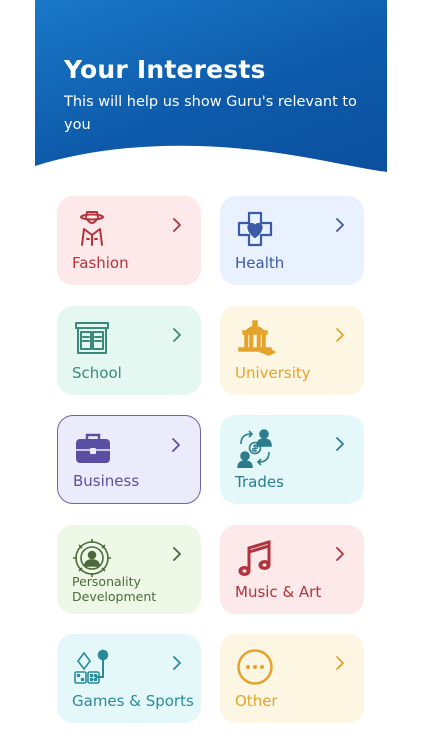 The height and width of the screenshot is (750, 422). I want to click on briefcase-icon, so click(93, 449).